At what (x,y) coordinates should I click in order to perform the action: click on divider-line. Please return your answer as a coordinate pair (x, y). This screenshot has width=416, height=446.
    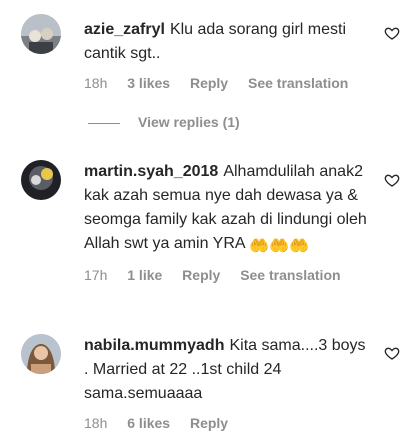
    Looking at the image, I should click on (104, 123).